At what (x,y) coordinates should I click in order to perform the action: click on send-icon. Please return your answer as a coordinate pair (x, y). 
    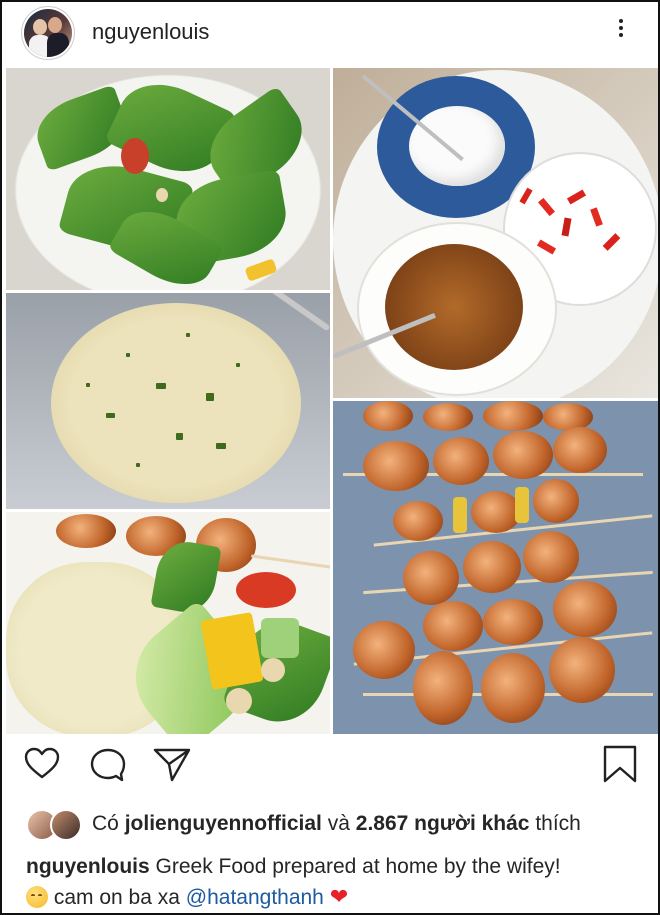
    Looking at the image, I should click on (172, 764).